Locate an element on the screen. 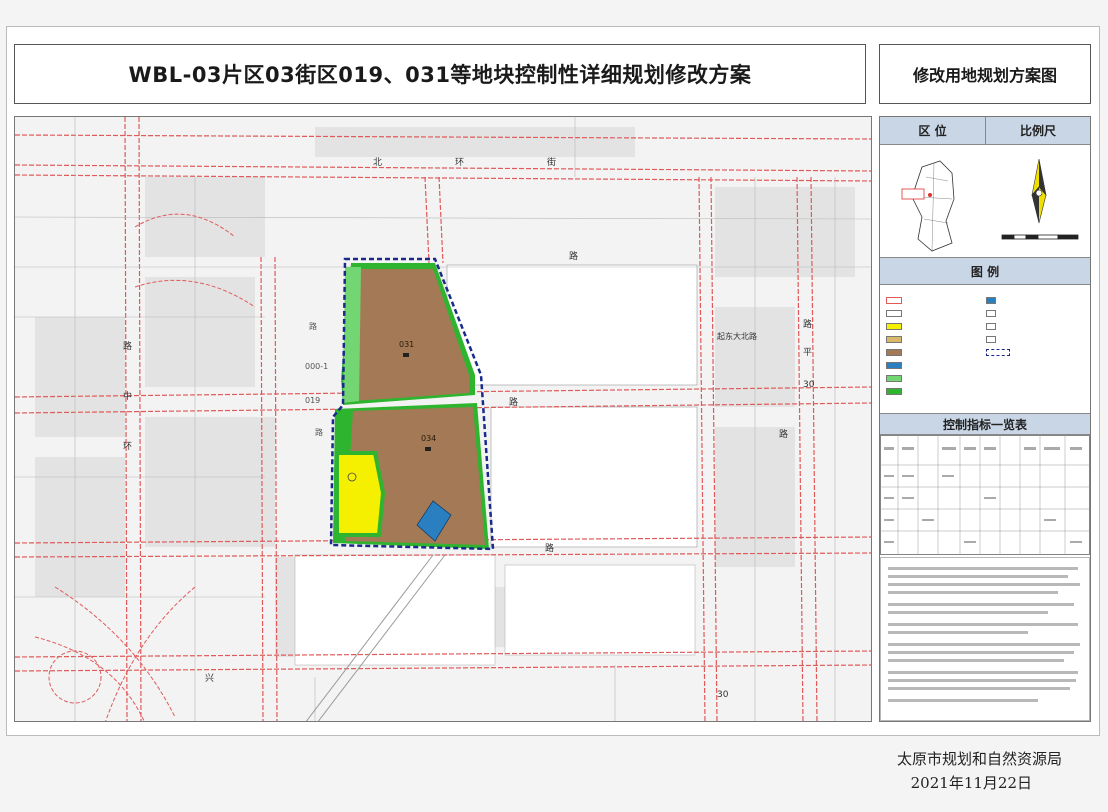 The height and width of the screenshot is (812, 1108). map-title: WBL-03片区03街区019、031等地块控制性详细规划修改方案 is located at coordinates (440, 75).